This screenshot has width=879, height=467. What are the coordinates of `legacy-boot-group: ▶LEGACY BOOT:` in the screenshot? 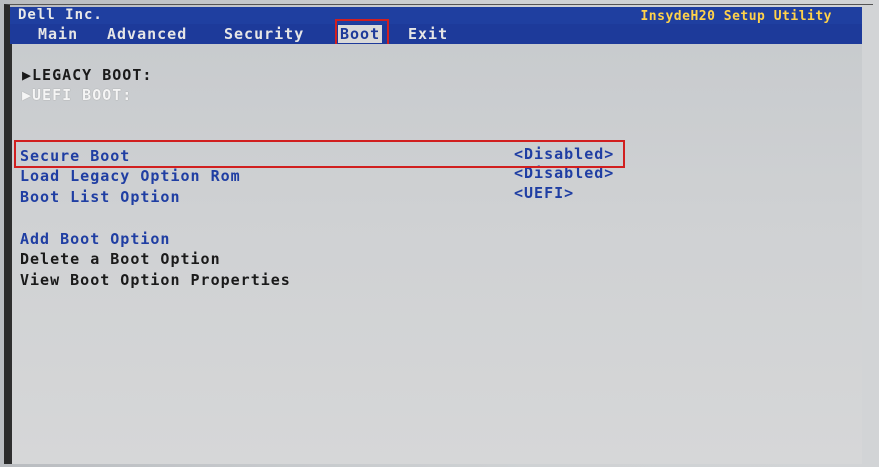 It's located at (87, 75).